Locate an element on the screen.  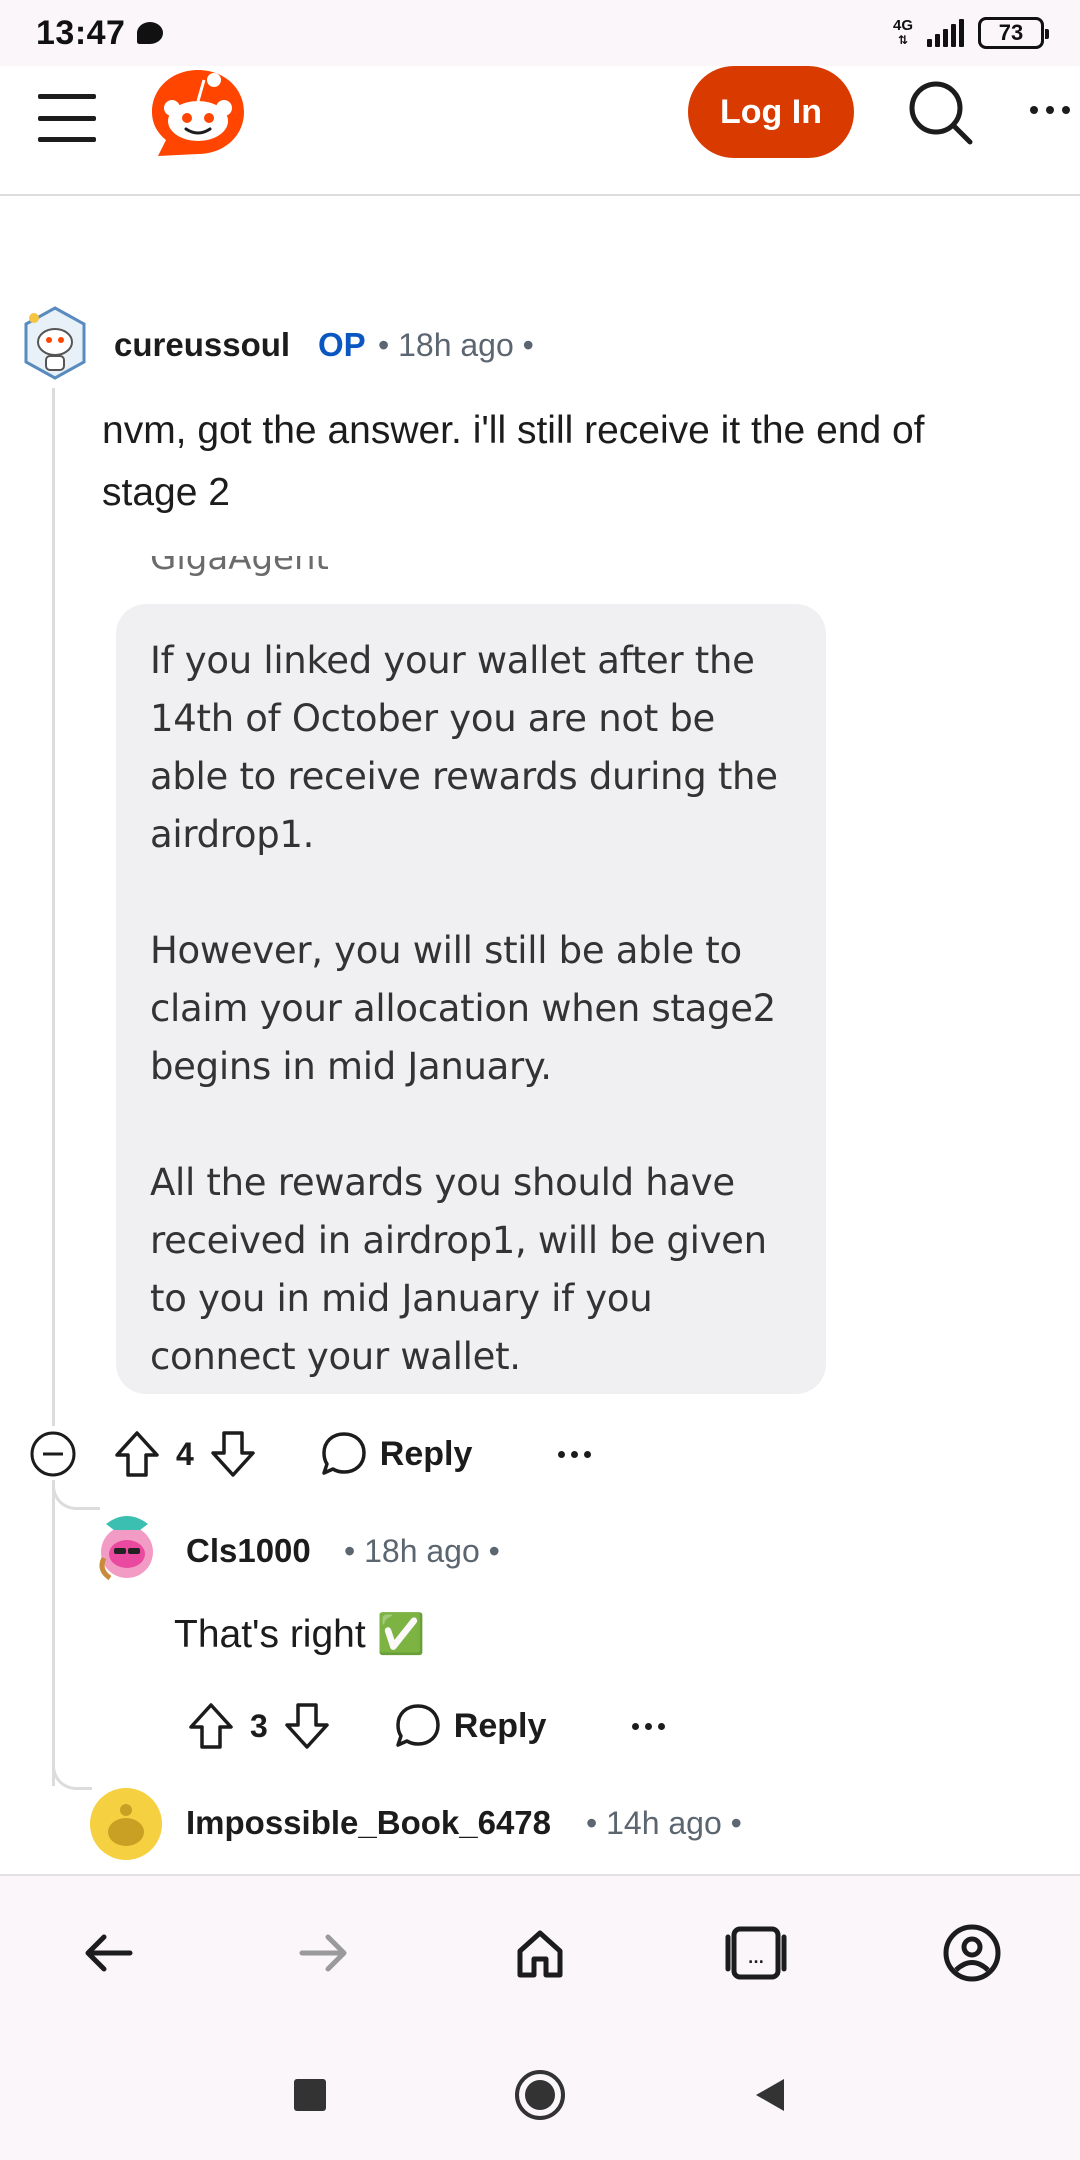
system-navigation is located at coordinates (540, 2095).